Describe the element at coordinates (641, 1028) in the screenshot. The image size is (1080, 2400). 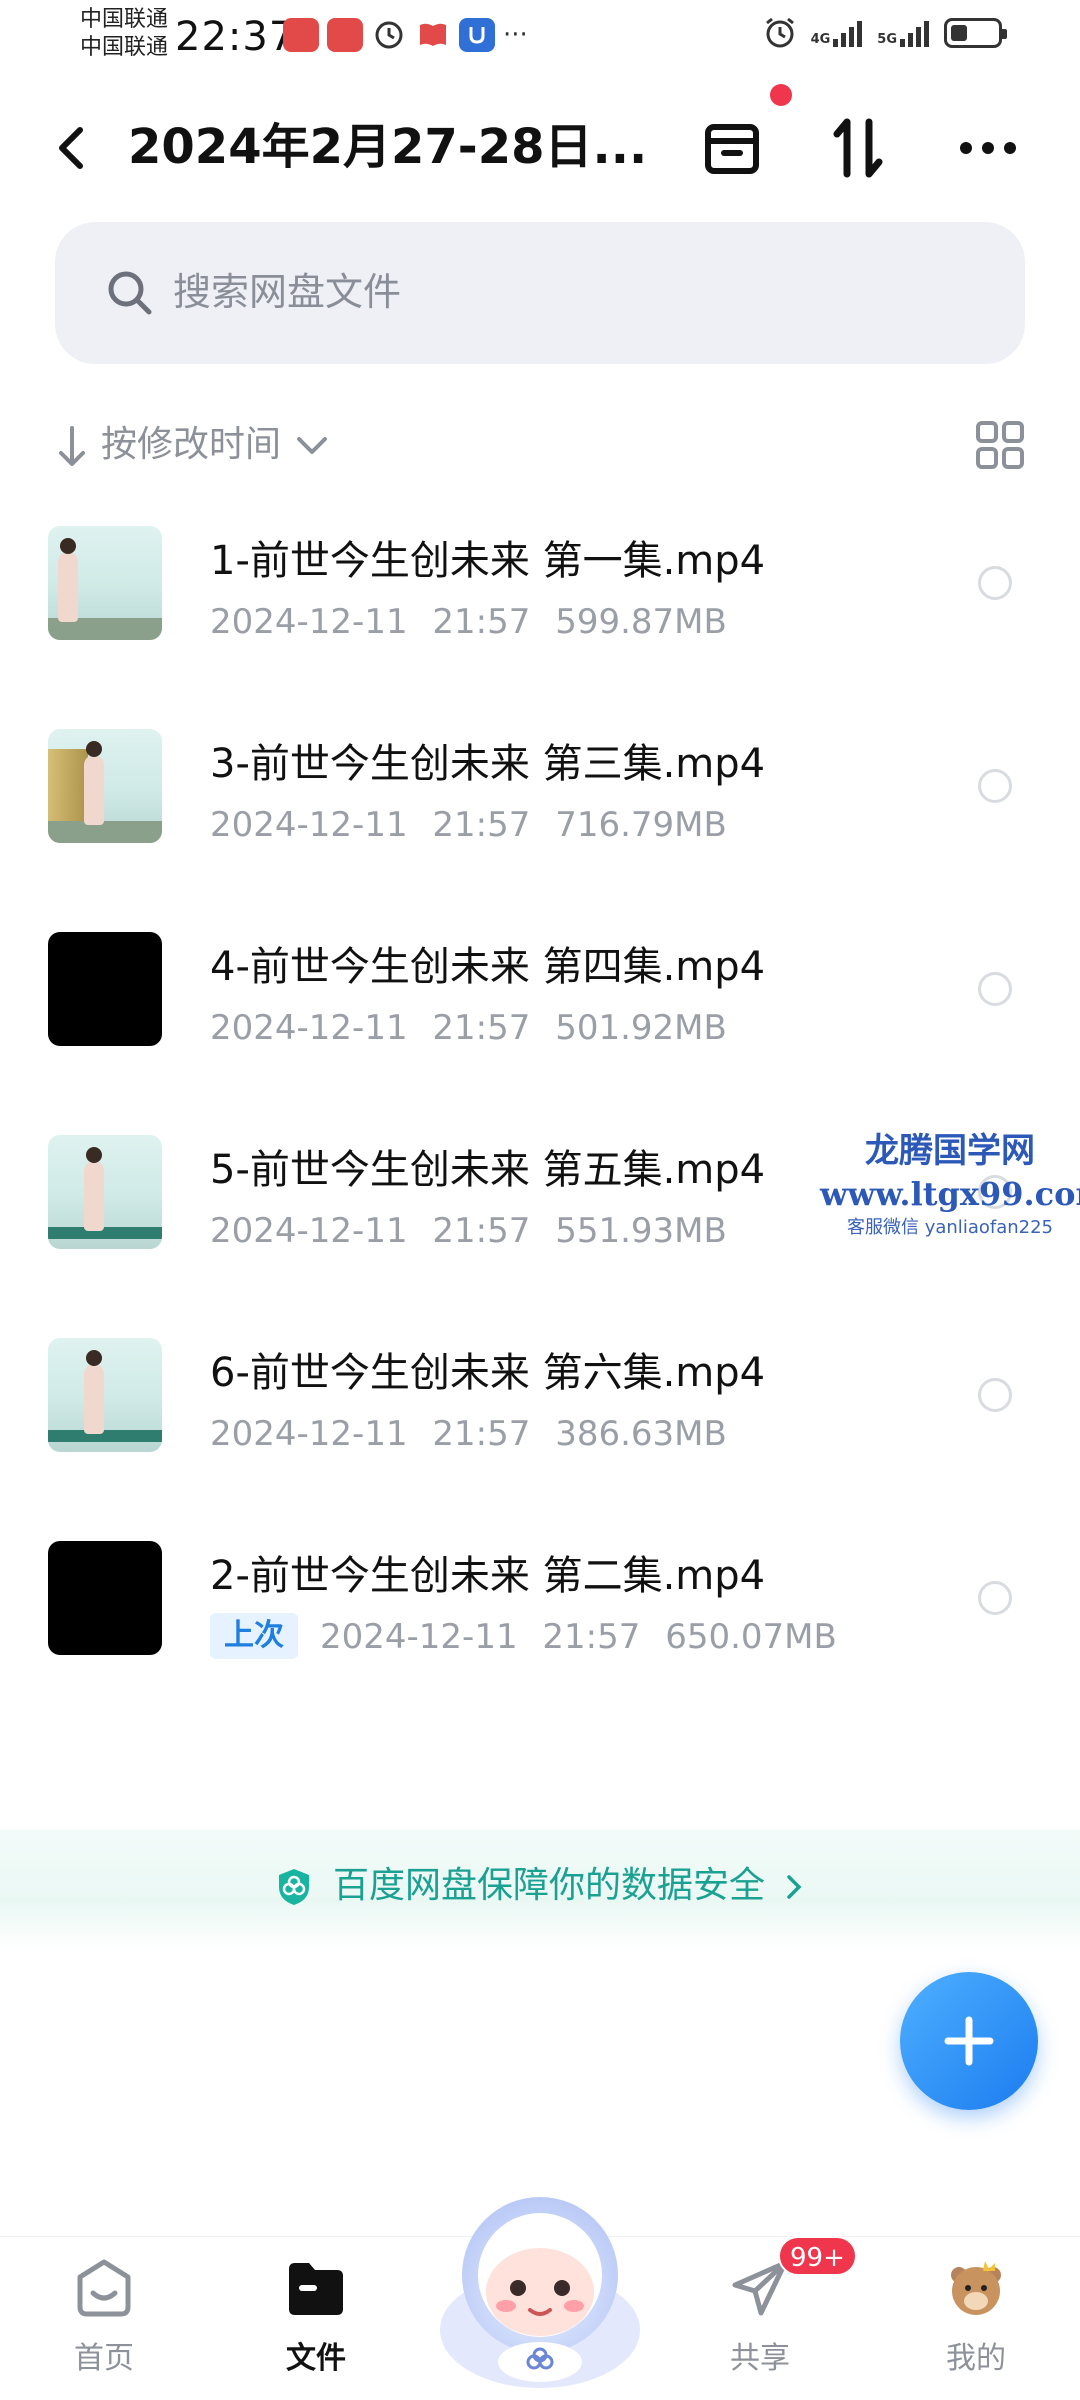
I see `file-size: 501.92MB` at that location.